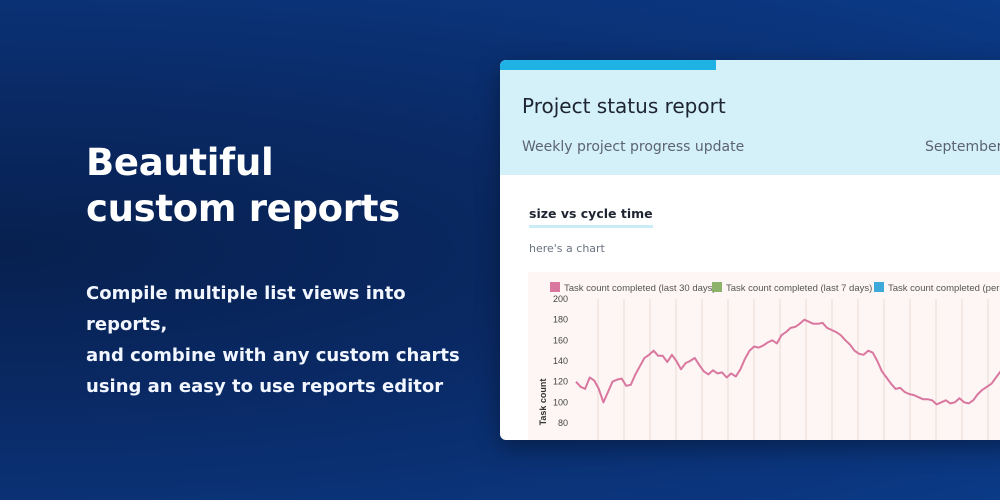 The height and width of the screenshot is (500, 1000). I want to click on hero-headline-line1: Beautiful, so click(180, 162).